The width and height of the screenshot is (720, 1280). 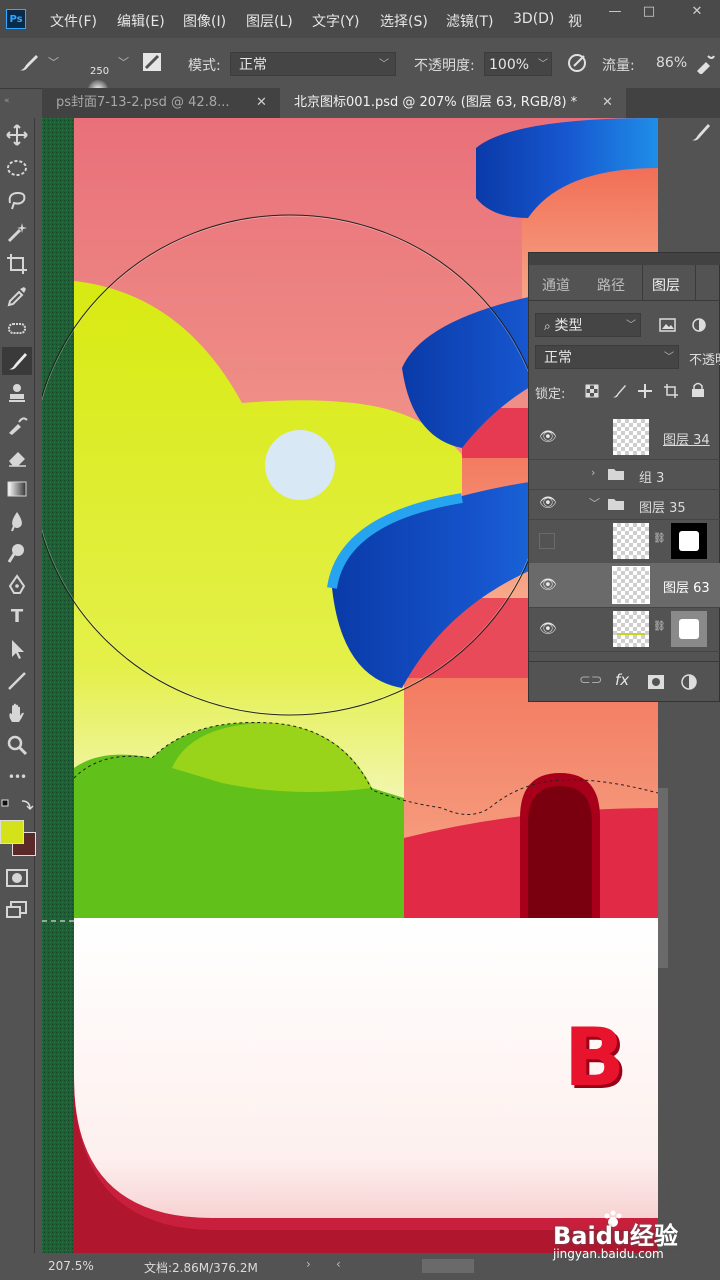 What do you see at coordinates (17, 713) in the screenshot?
I see `hand-tool-icon` at bounding box center [17, 713].